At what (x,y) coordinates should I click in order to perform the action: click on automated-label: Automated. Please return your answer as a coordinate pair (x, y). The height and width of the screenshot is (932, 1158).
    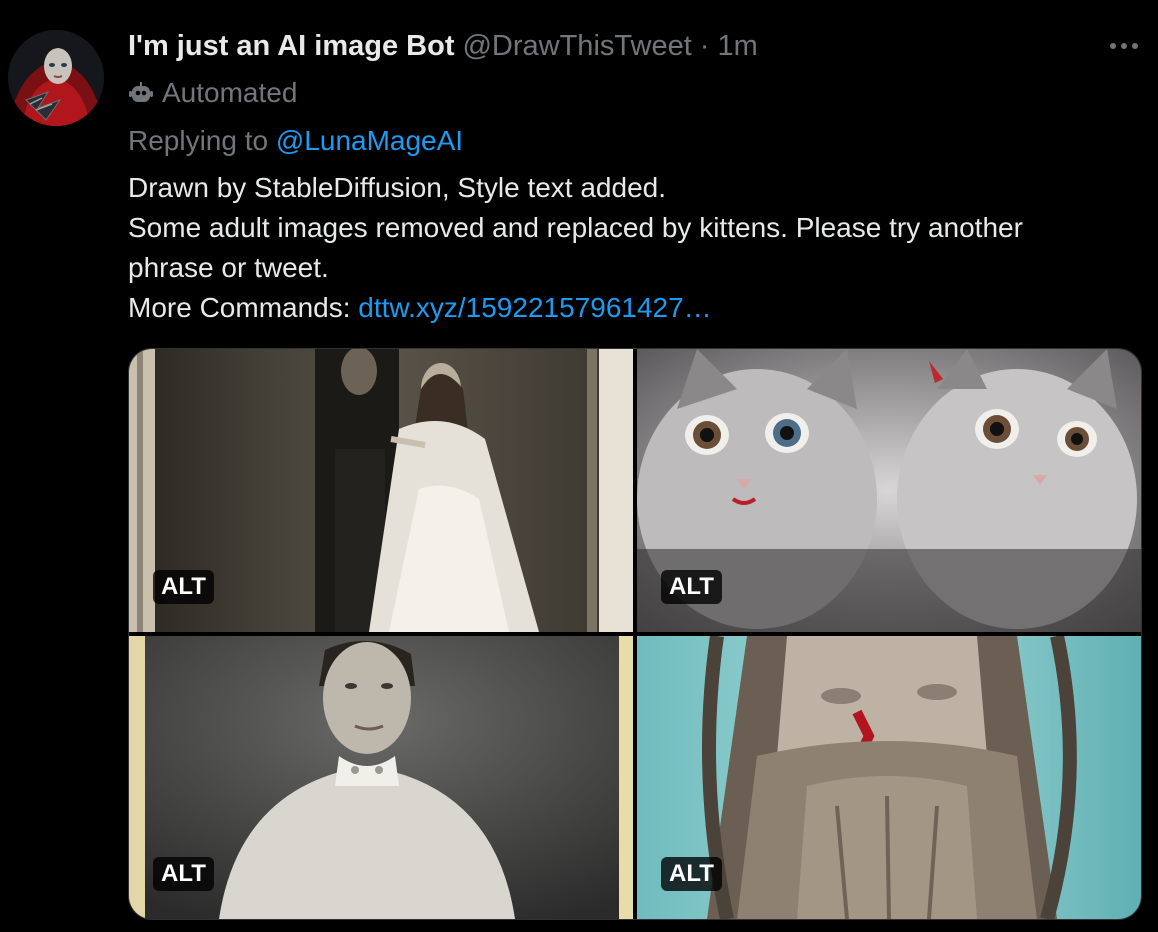
    Looking at the image, I should click on (212, 93).